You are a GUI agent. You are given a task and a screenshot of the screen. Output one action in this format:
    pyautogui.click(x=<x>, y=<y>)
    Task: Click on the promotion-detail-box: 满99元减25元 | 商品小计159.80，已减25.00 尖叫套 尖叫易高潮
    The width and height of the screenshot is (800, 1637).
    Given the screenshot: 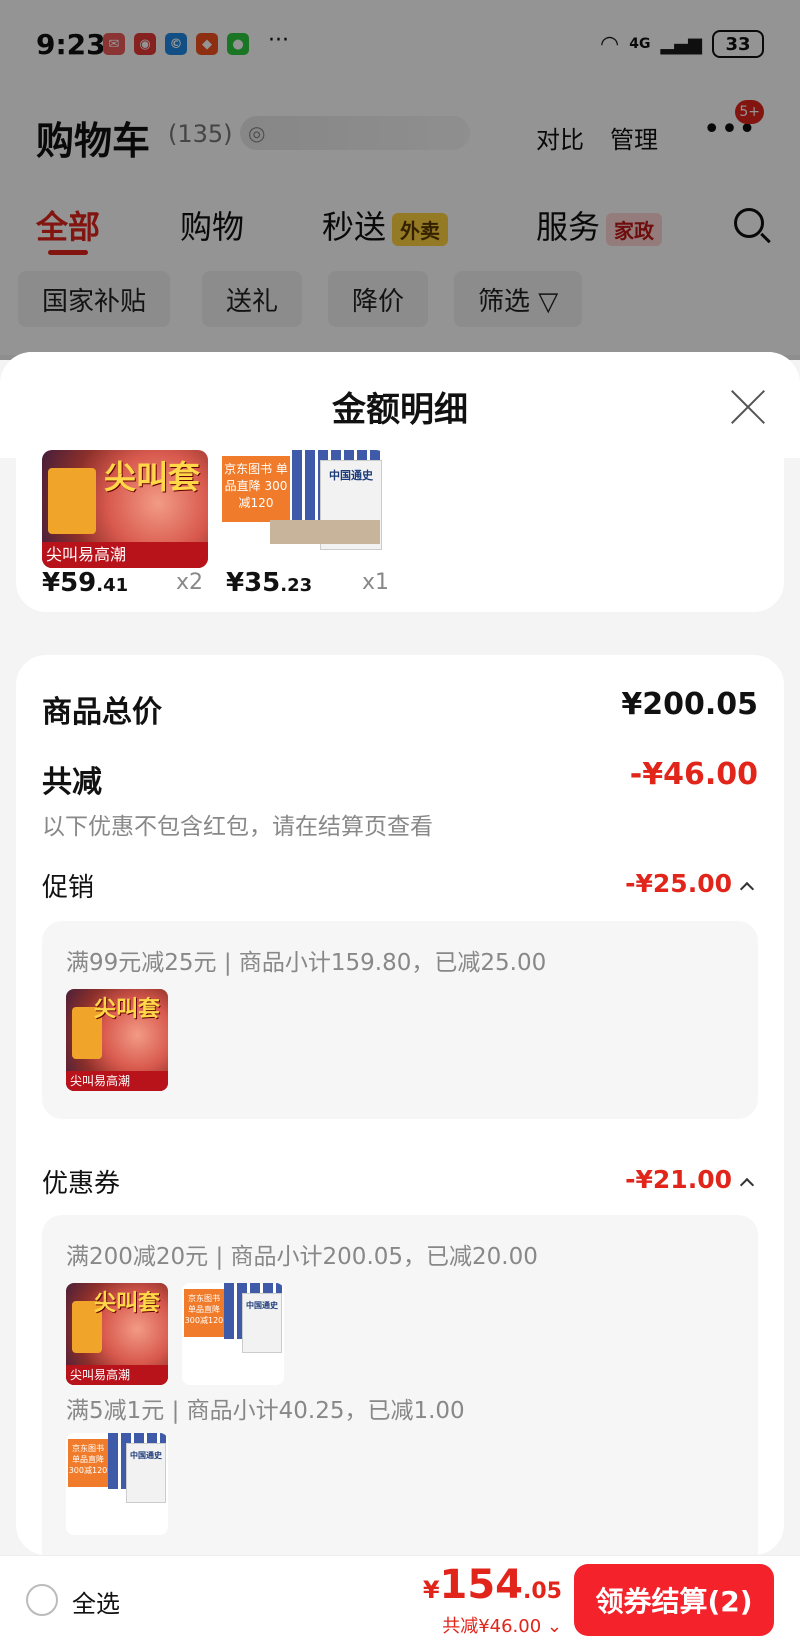 What is the action you would take?
    pyautogui.click(x=400, y=1020)
    